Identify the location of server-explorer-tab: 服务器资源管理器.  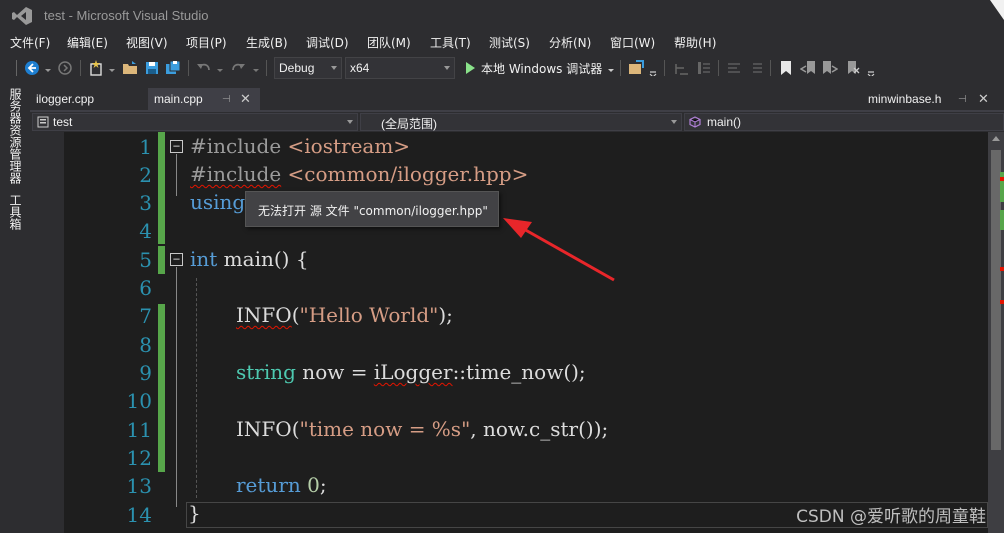
(15, 136).